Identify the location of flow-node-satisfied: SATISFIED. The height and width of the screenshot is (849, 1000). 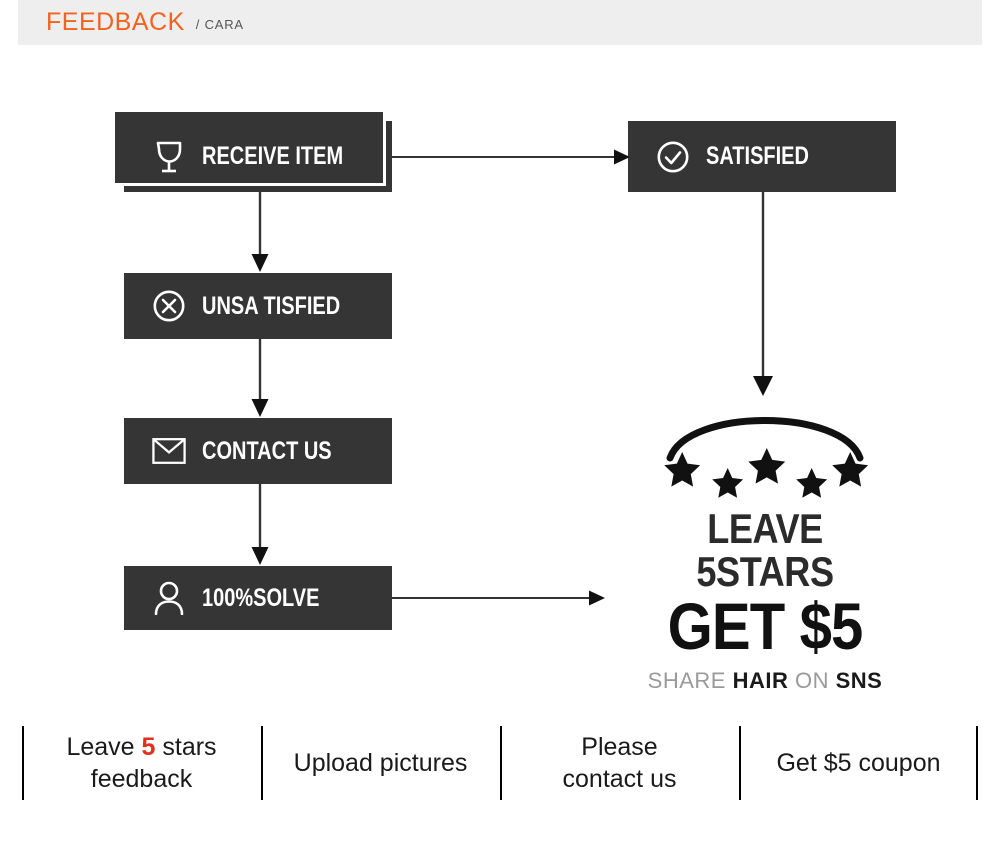
(762, 156).